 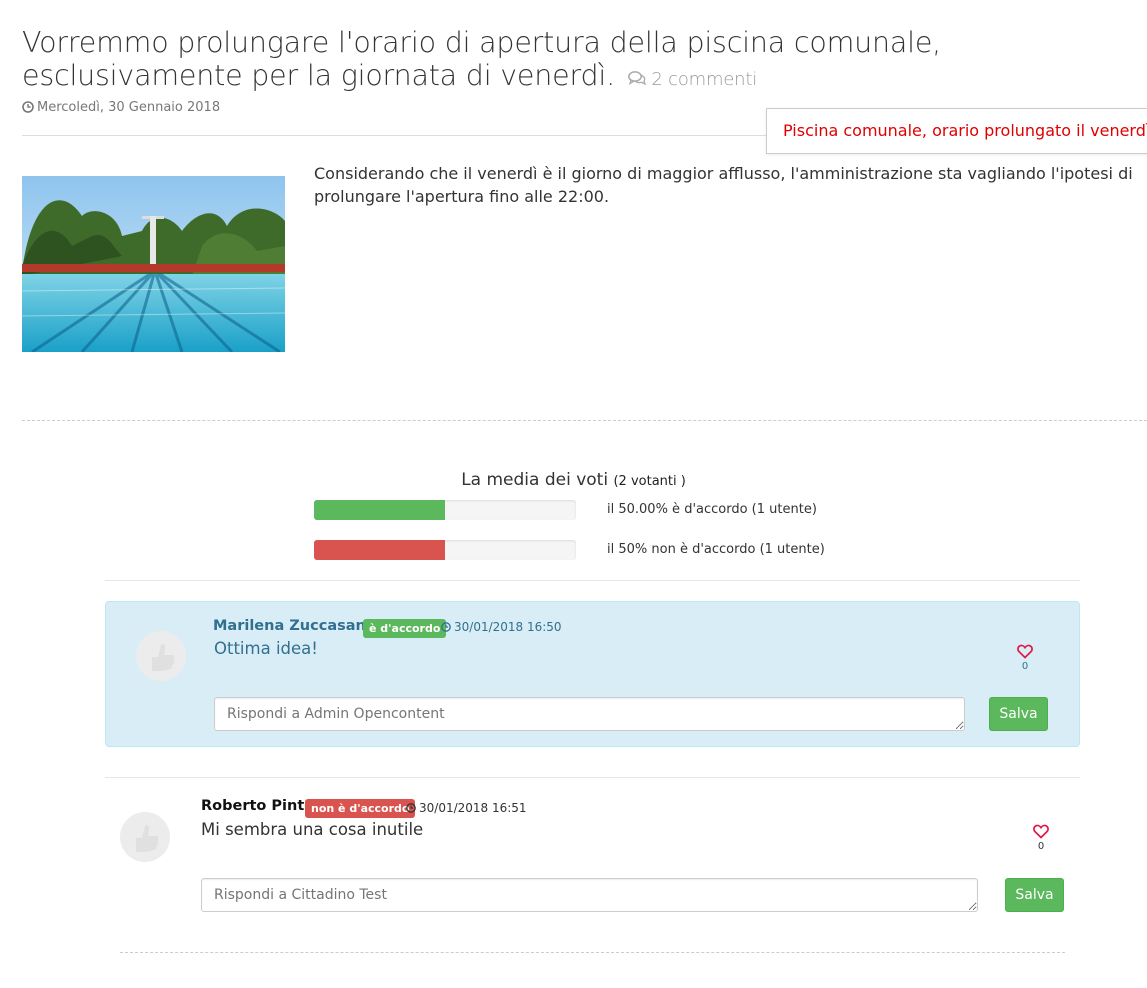 What do you see at coordinates (312, 829) in the screenshot?
I see `comment-text: Mi sembra una cosa inutile` at bounding box center [312, 829].